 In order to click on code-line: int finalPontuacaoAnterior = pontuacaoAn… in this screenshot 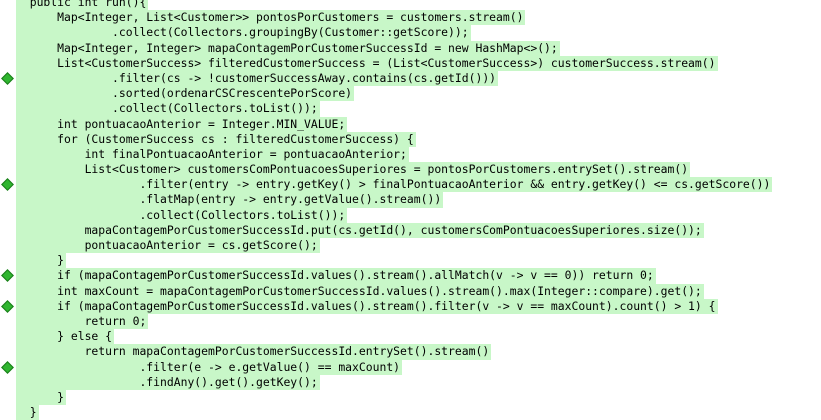, I will do `click(418, 154)`.